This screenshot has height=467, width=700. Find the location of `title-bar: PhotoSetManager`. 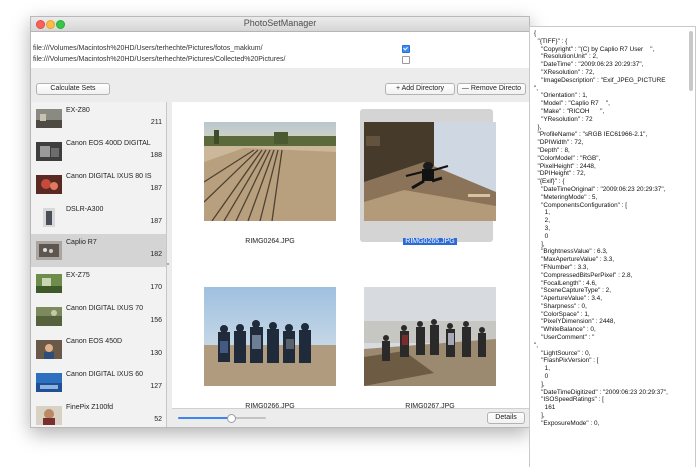

title-bar: PhotoSetManager is located at coordinates (280, 24).